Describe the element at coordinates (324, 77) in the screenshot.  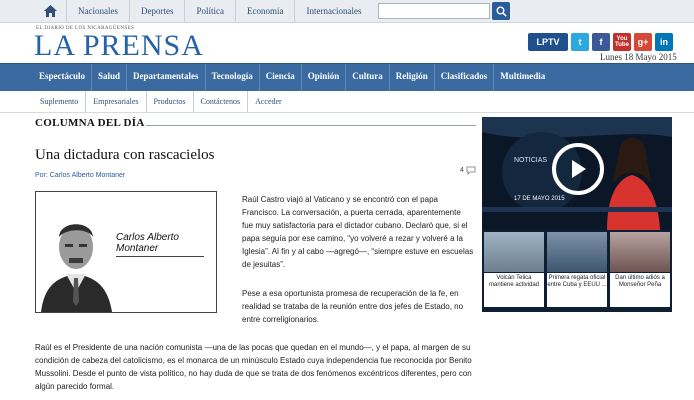
I see `nav-item-opinion: Opinión` at that location.